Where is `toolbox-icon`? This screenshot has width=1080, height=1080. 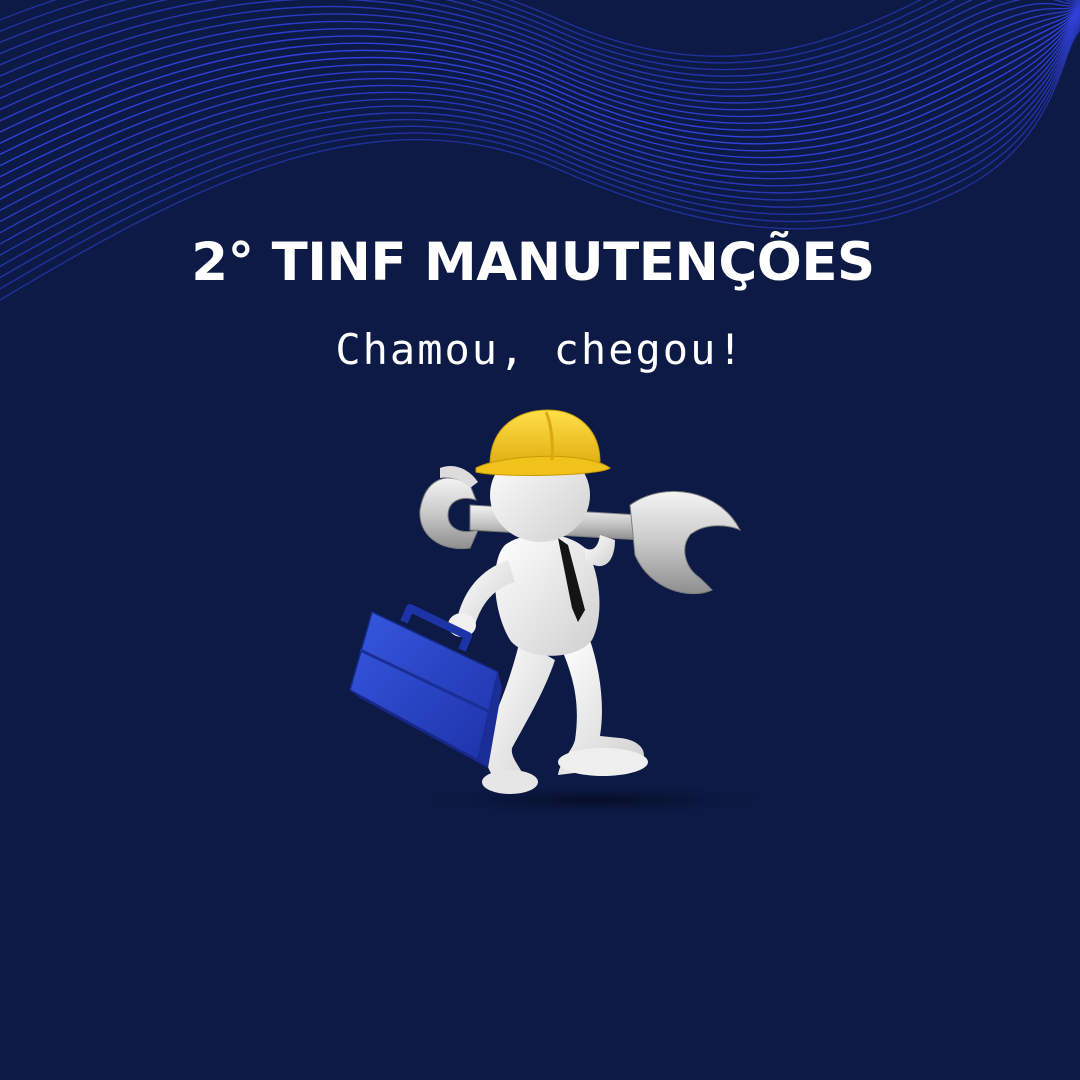 toolbox-icon is located at coordinates (425, 686).